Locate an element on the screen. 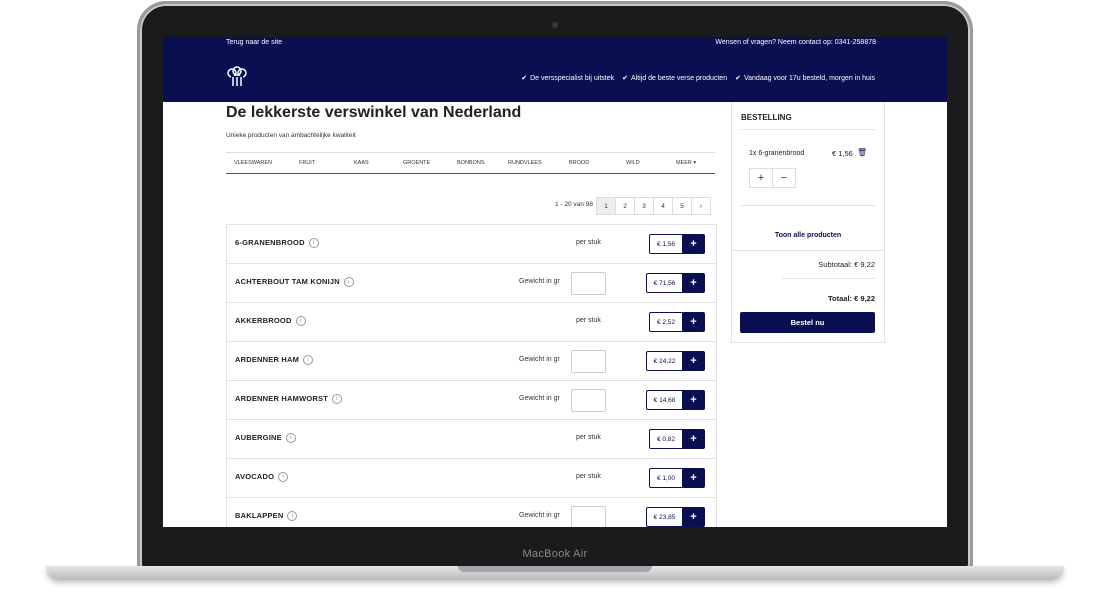 Image resolution: width=1110 pixels, height=598 pixels. pagination-info: 1 - 20 van 98 is located at coordinates (574, 204).